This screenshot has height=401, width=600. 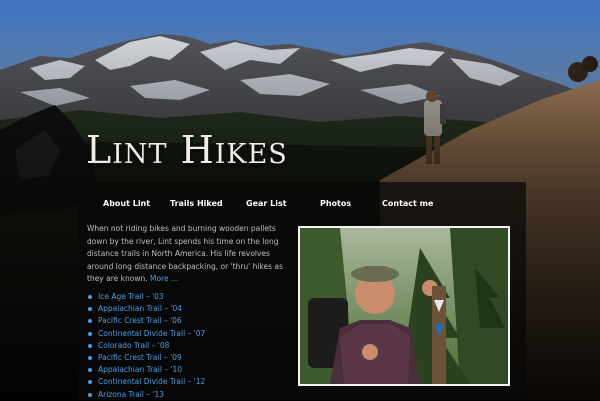 I want to click on trail-link: Pacific Crest Trail – '09, so click(x=146, y=358).